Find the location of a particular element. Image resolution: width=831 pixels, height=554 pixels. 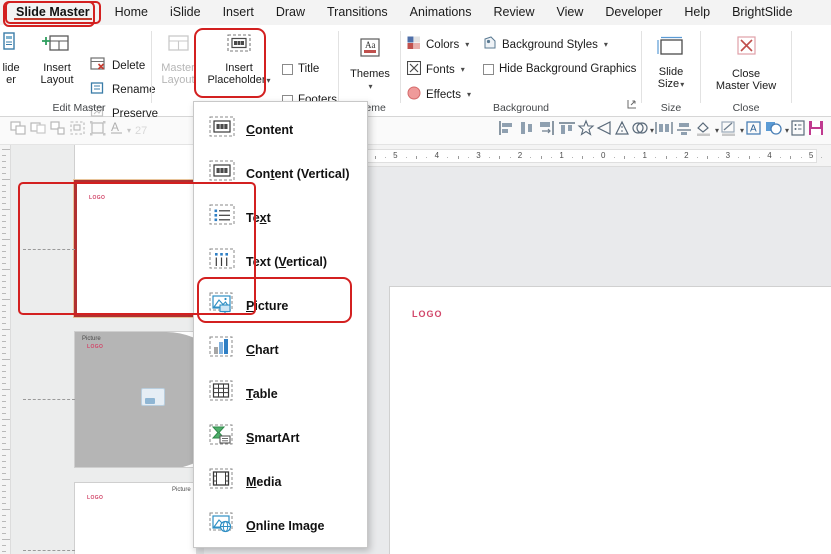

title-checkbox-row: Title is located at coordinates (300, 69).